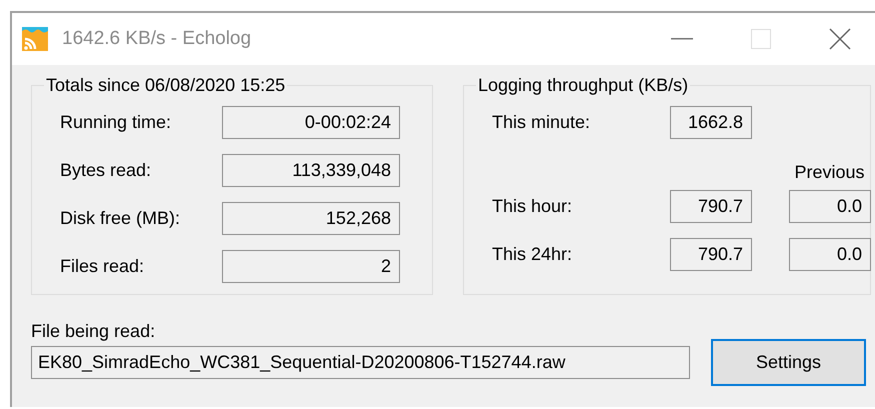 The height and width of the screenshot is (409, 875). Describe the element at coordinates (711, 122) in the screenshot. I see `readout-field: 1662.8` at that location.